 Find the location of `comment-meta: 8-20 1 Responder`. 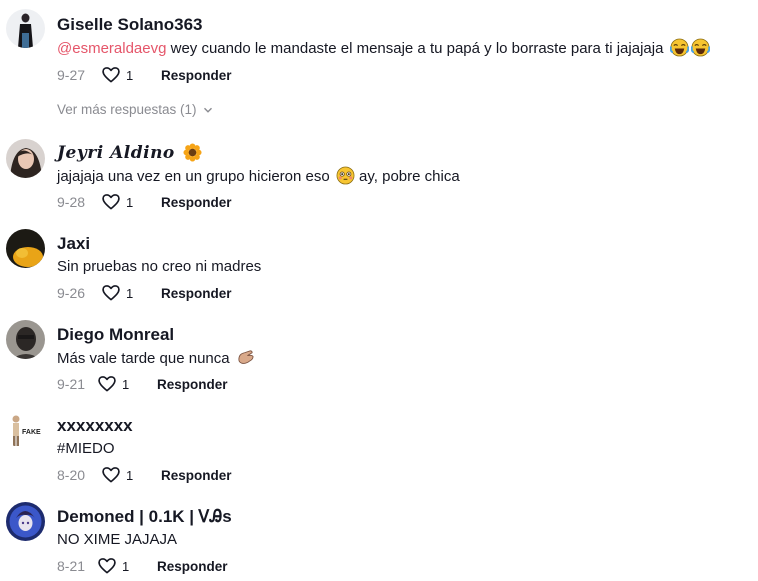

comment-meta: 8-20 1 Responder is located at coordinates (144, 475).